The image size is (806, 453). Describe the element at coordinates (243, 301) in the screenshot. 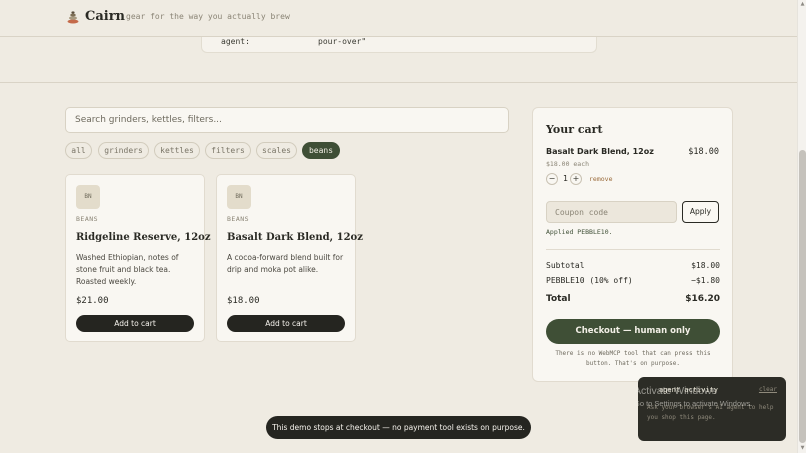

I see `product-price: $18.00` at that location.